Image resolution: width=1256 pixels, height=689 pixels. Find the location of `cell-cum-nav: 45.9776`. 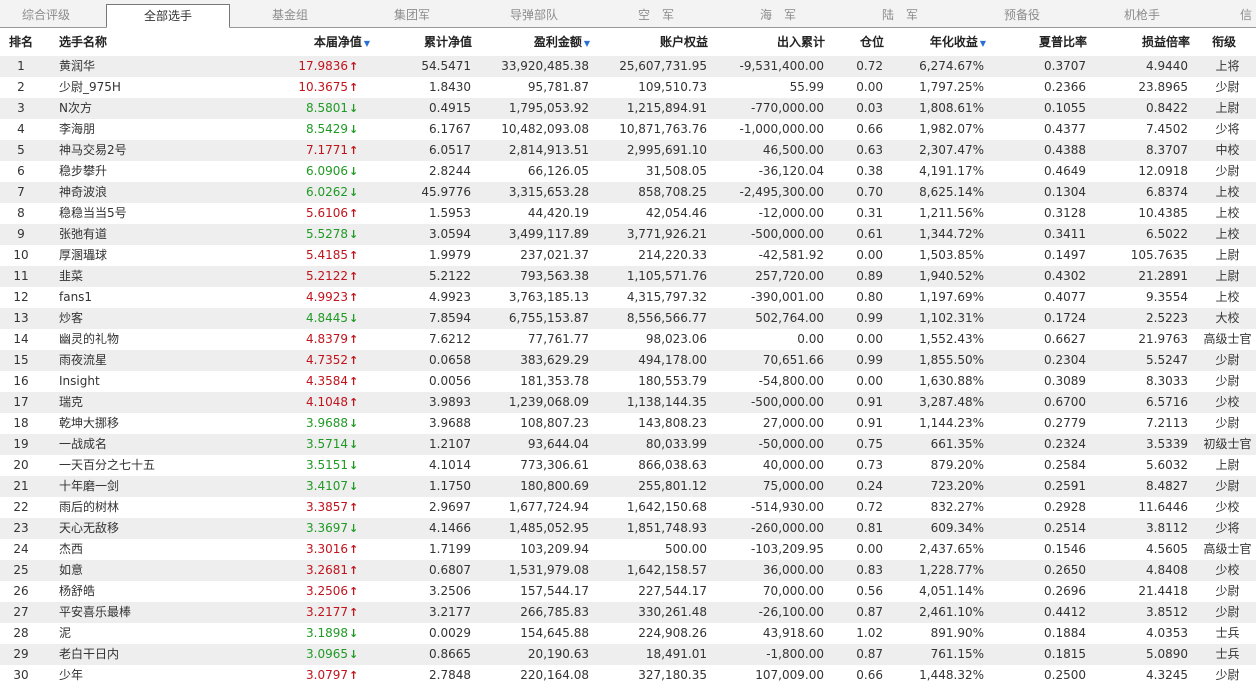

cell-cum-nav: 45.9776 is located at coordinates (446, 192).